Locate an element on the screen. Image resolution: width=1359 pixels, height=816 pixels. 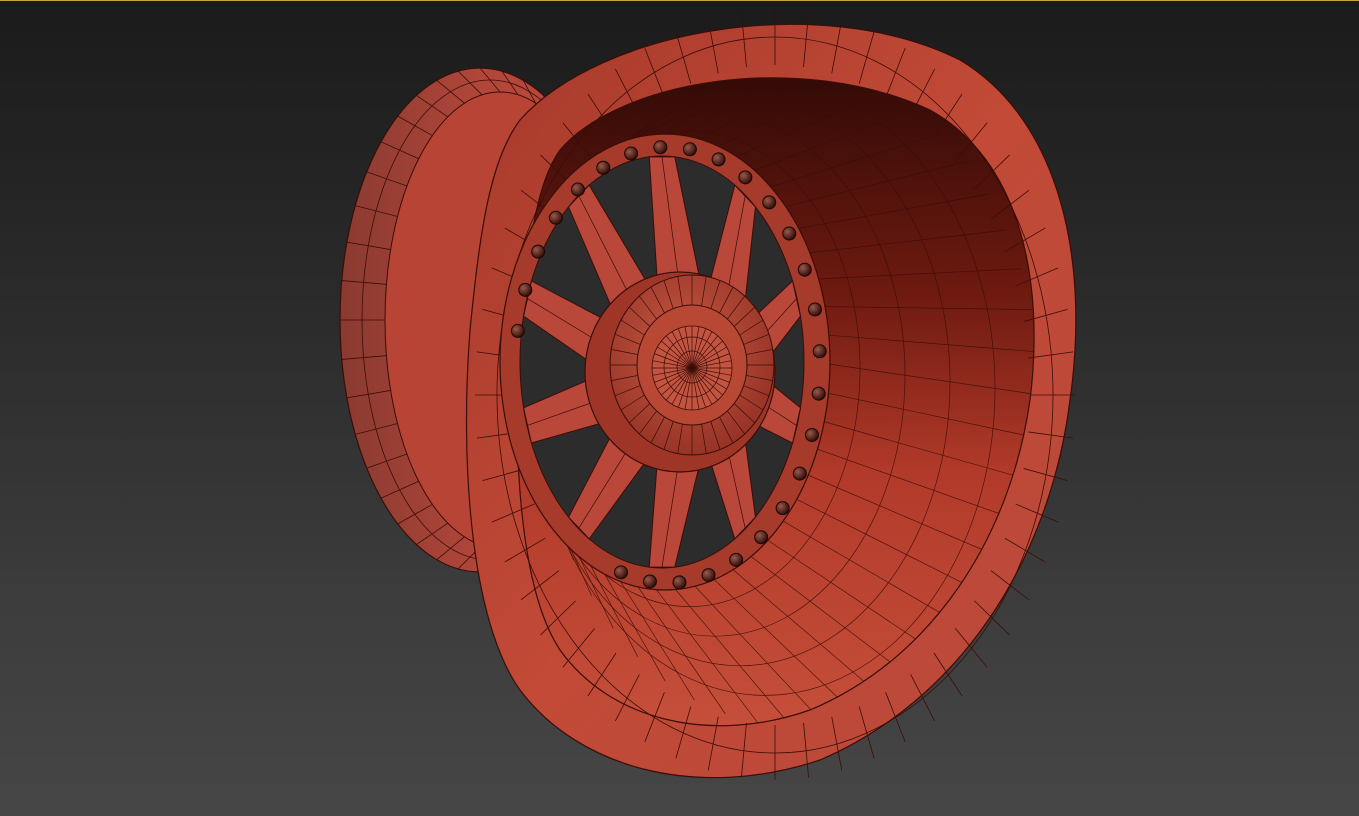
center-hub is located at coordinates (680, 372).